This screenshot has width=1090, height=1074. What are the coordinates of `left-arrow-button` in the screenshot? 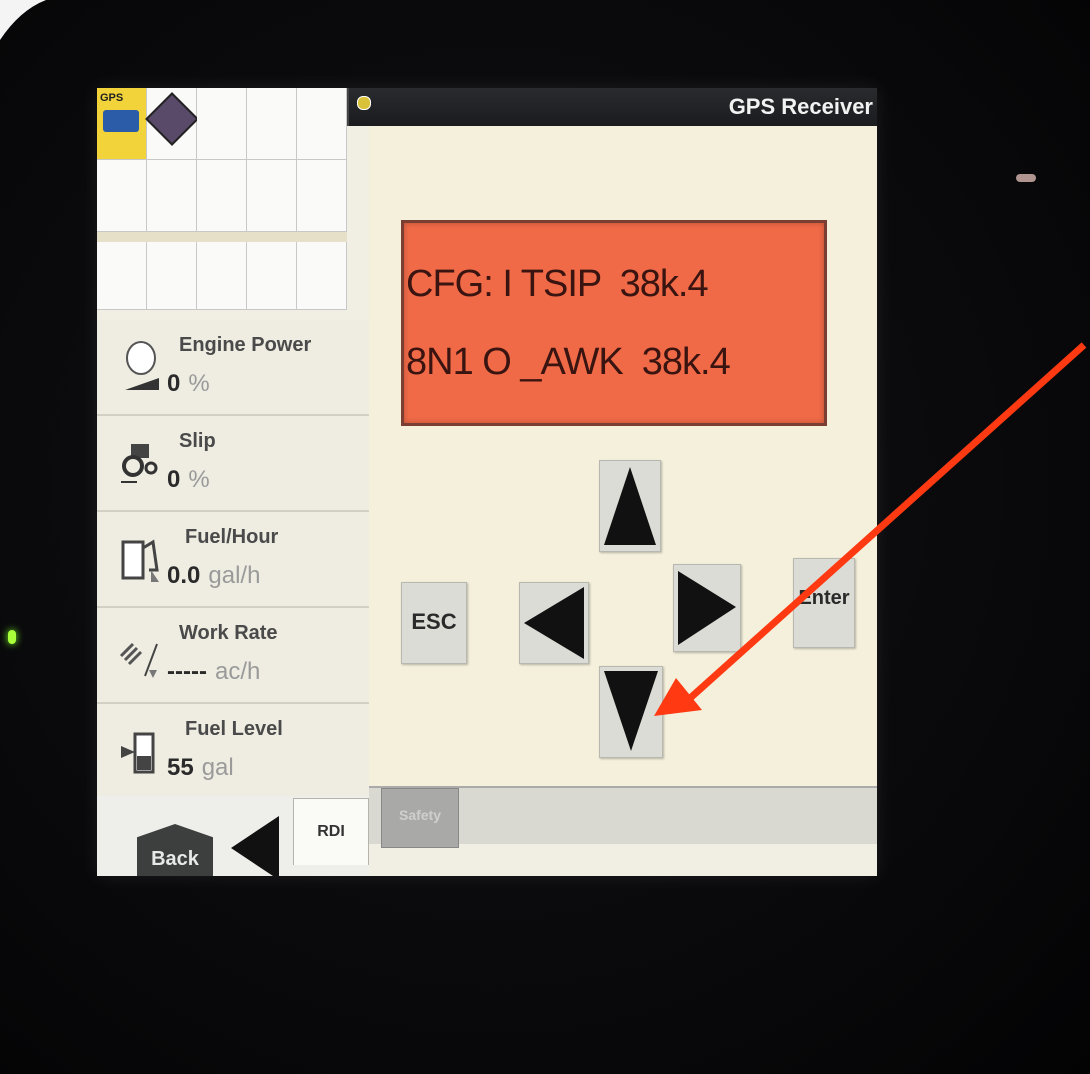 It's located at (554, 623).